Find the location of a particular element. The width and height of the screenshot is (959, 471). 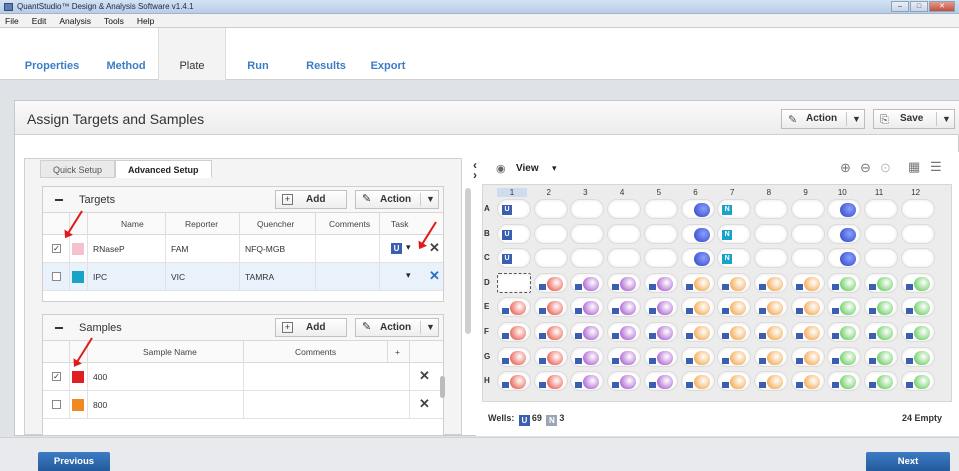

plate-column-header: 3 is located at coordinates (585, 192).